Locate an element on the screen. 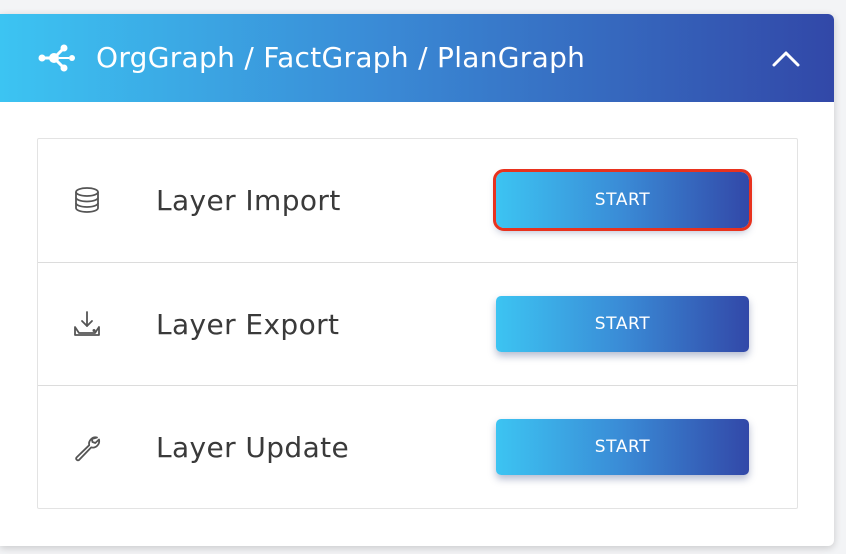 This screenshot has width=846, height=554. layer-update-label: Layer Update is located at coordinates (253, 447).